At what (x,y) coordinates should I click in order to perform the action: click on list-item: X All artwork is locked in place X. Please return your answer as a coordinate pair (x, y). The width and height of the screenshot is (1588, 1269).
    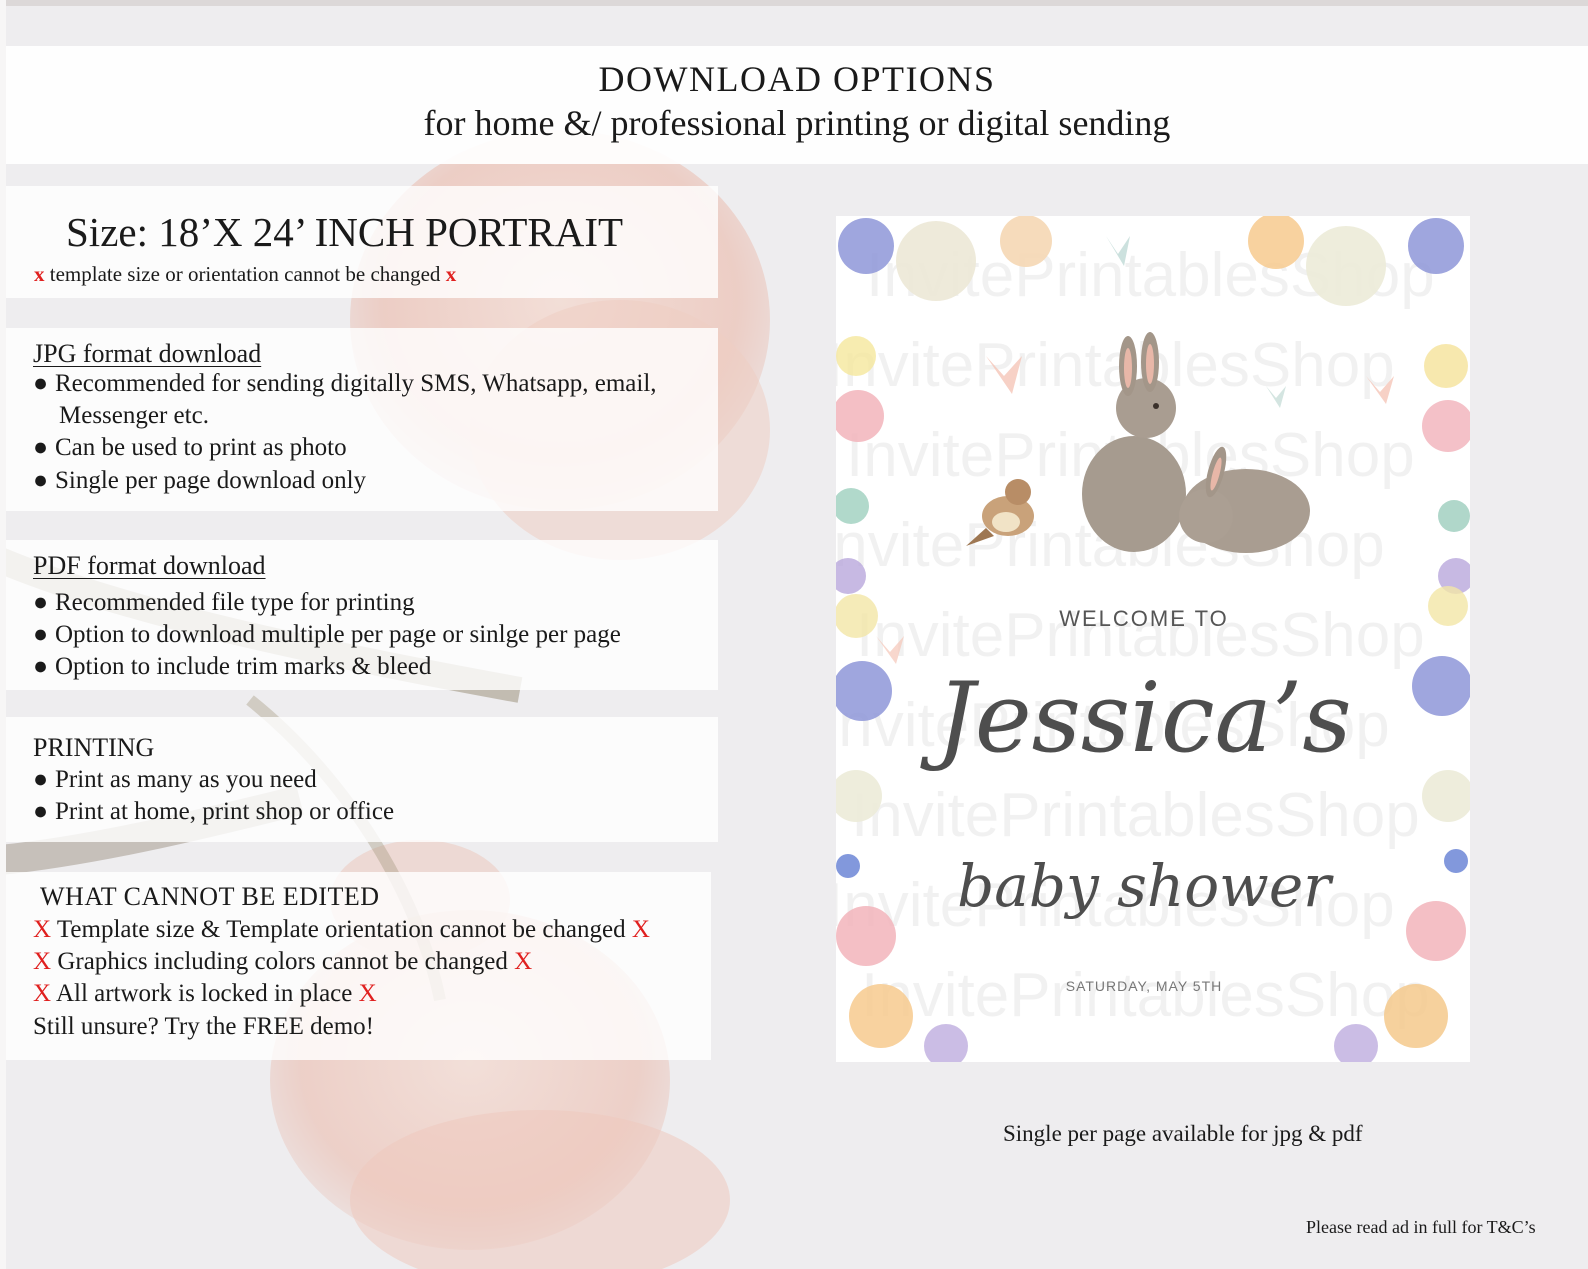
    Looking at the image, I should click on (205, 993).